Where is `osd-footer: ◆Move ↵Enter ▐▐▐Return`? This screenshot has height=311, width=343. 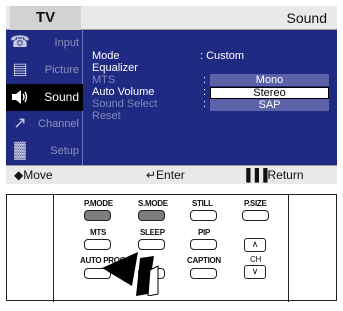
osd-footer: ◆Move ↵Enter ▐▐▐Return is located at coordinates (171, 174).